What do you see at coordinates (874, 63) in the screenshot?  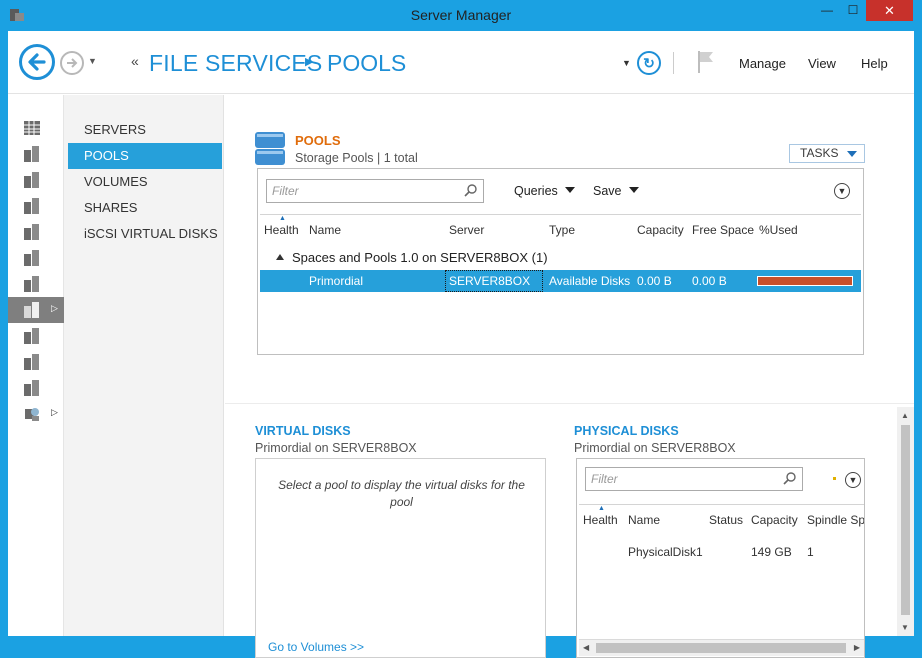 I see `menu-help: Help` at bounding box center [874, 63].